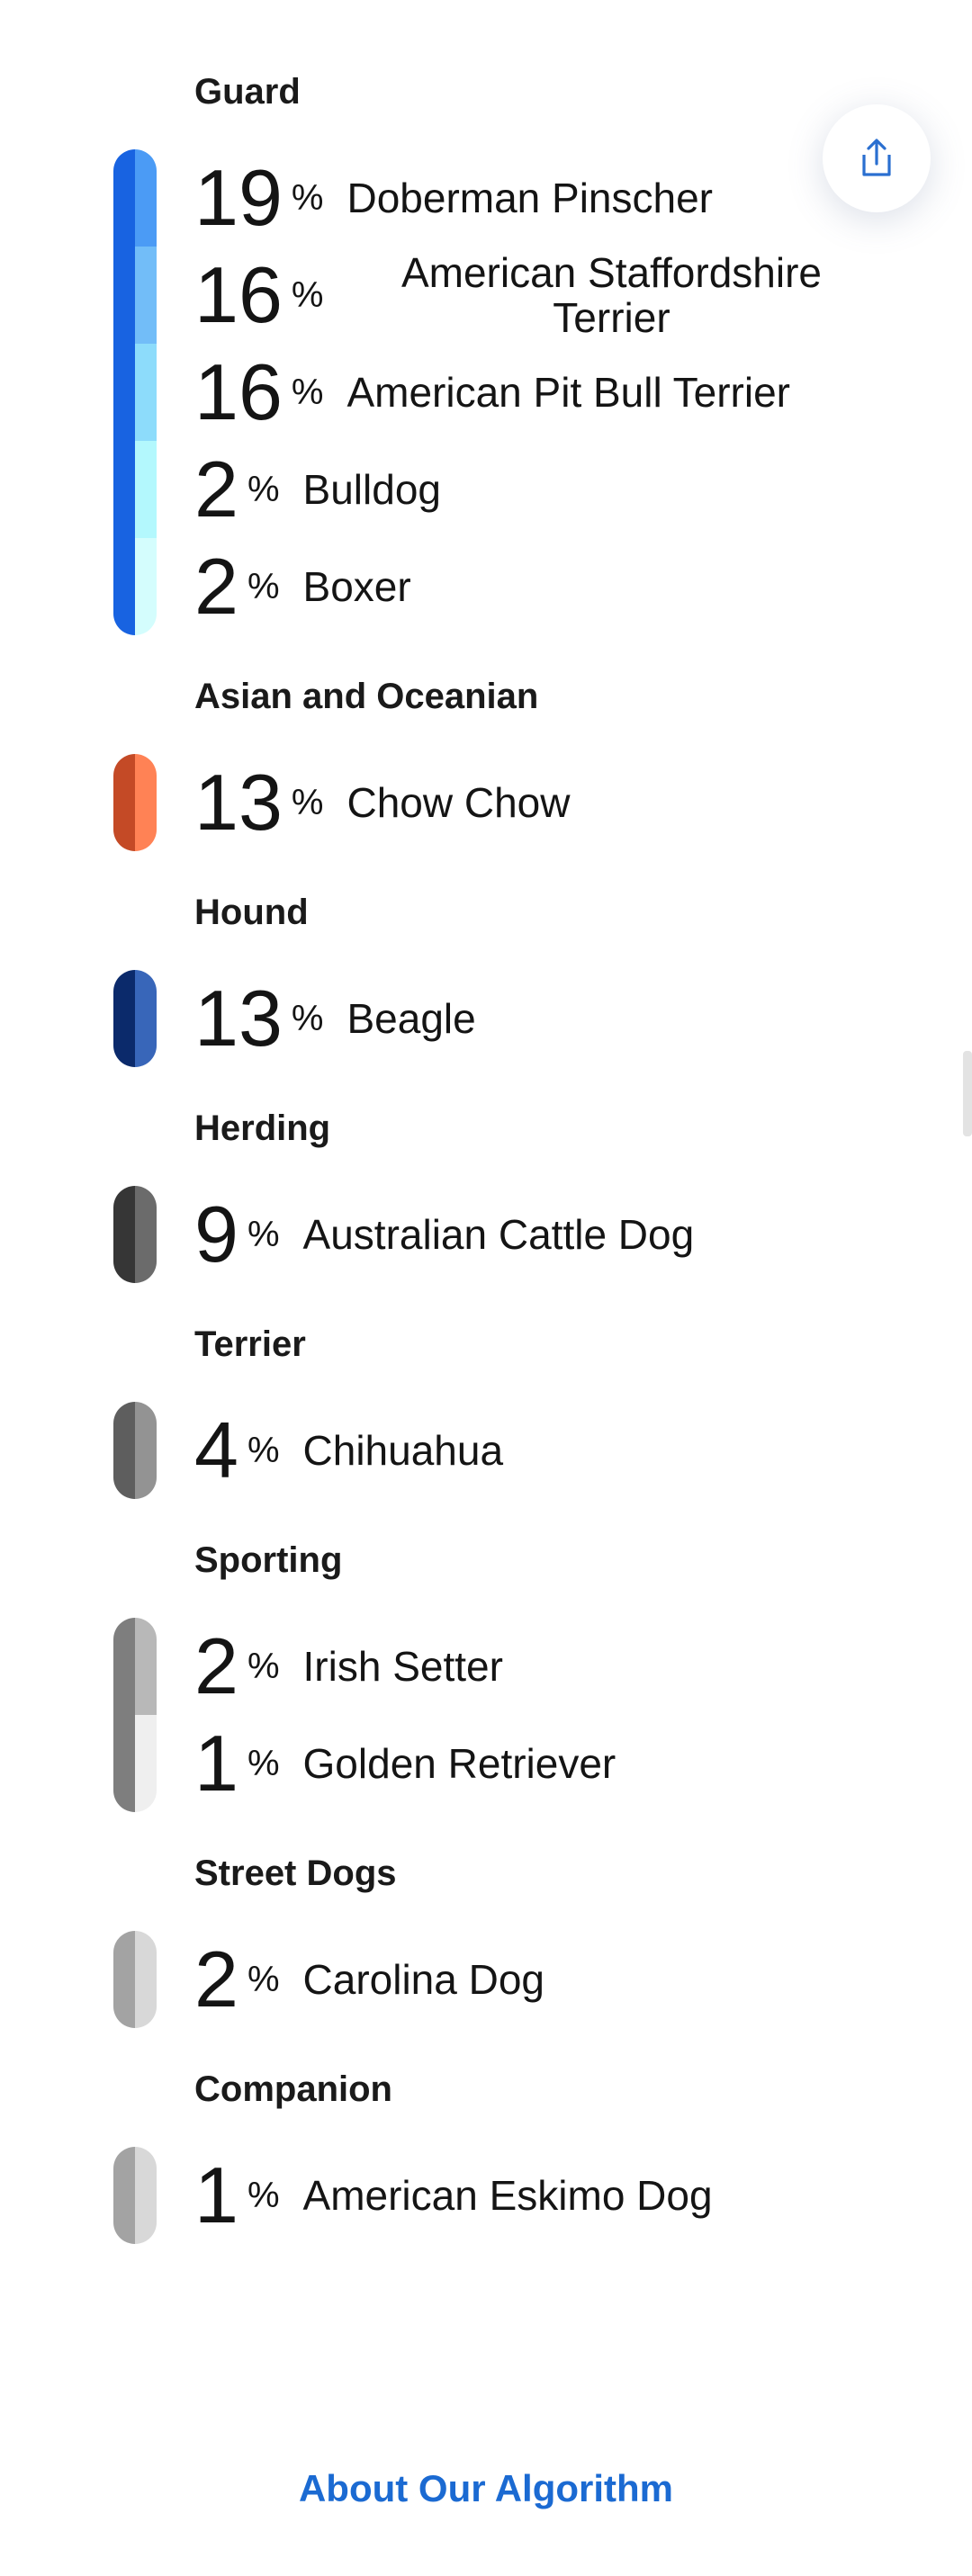 The image size is (972, 2576). What do you see at coordinates (296, 1873) in the screenshot?
I see `group-title: Street Dogs` at bounding box center [296, 1873].